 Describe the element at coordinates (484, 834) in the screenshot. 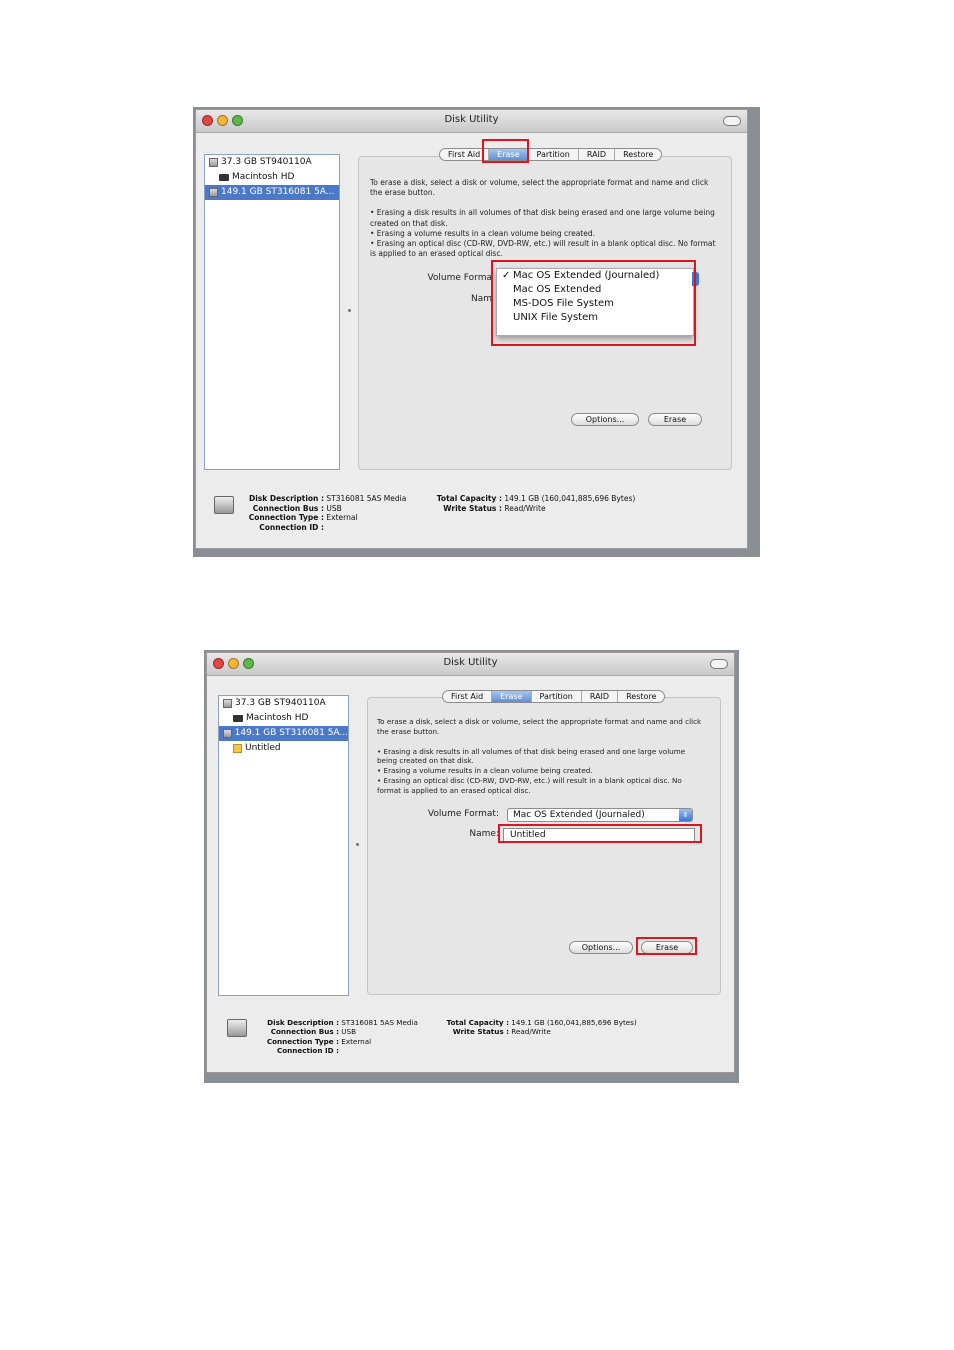

I see `name-label: Name:` at that location.